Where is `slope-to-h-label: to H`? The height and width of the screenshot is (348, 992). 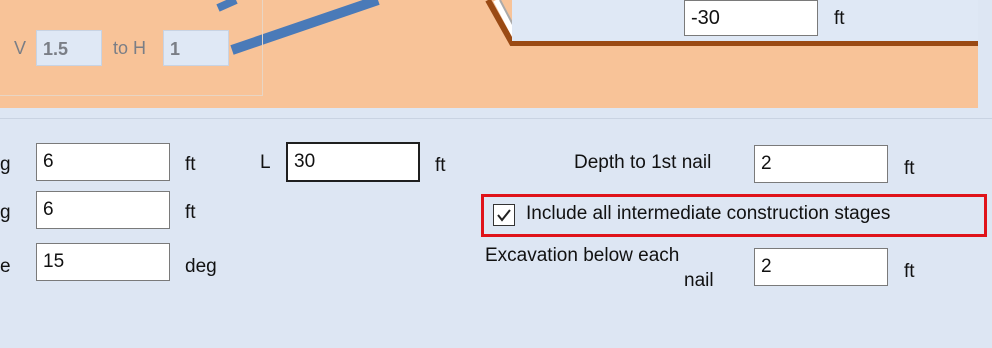 slope-to-h-label: to H is located at coordinates (130, 48).